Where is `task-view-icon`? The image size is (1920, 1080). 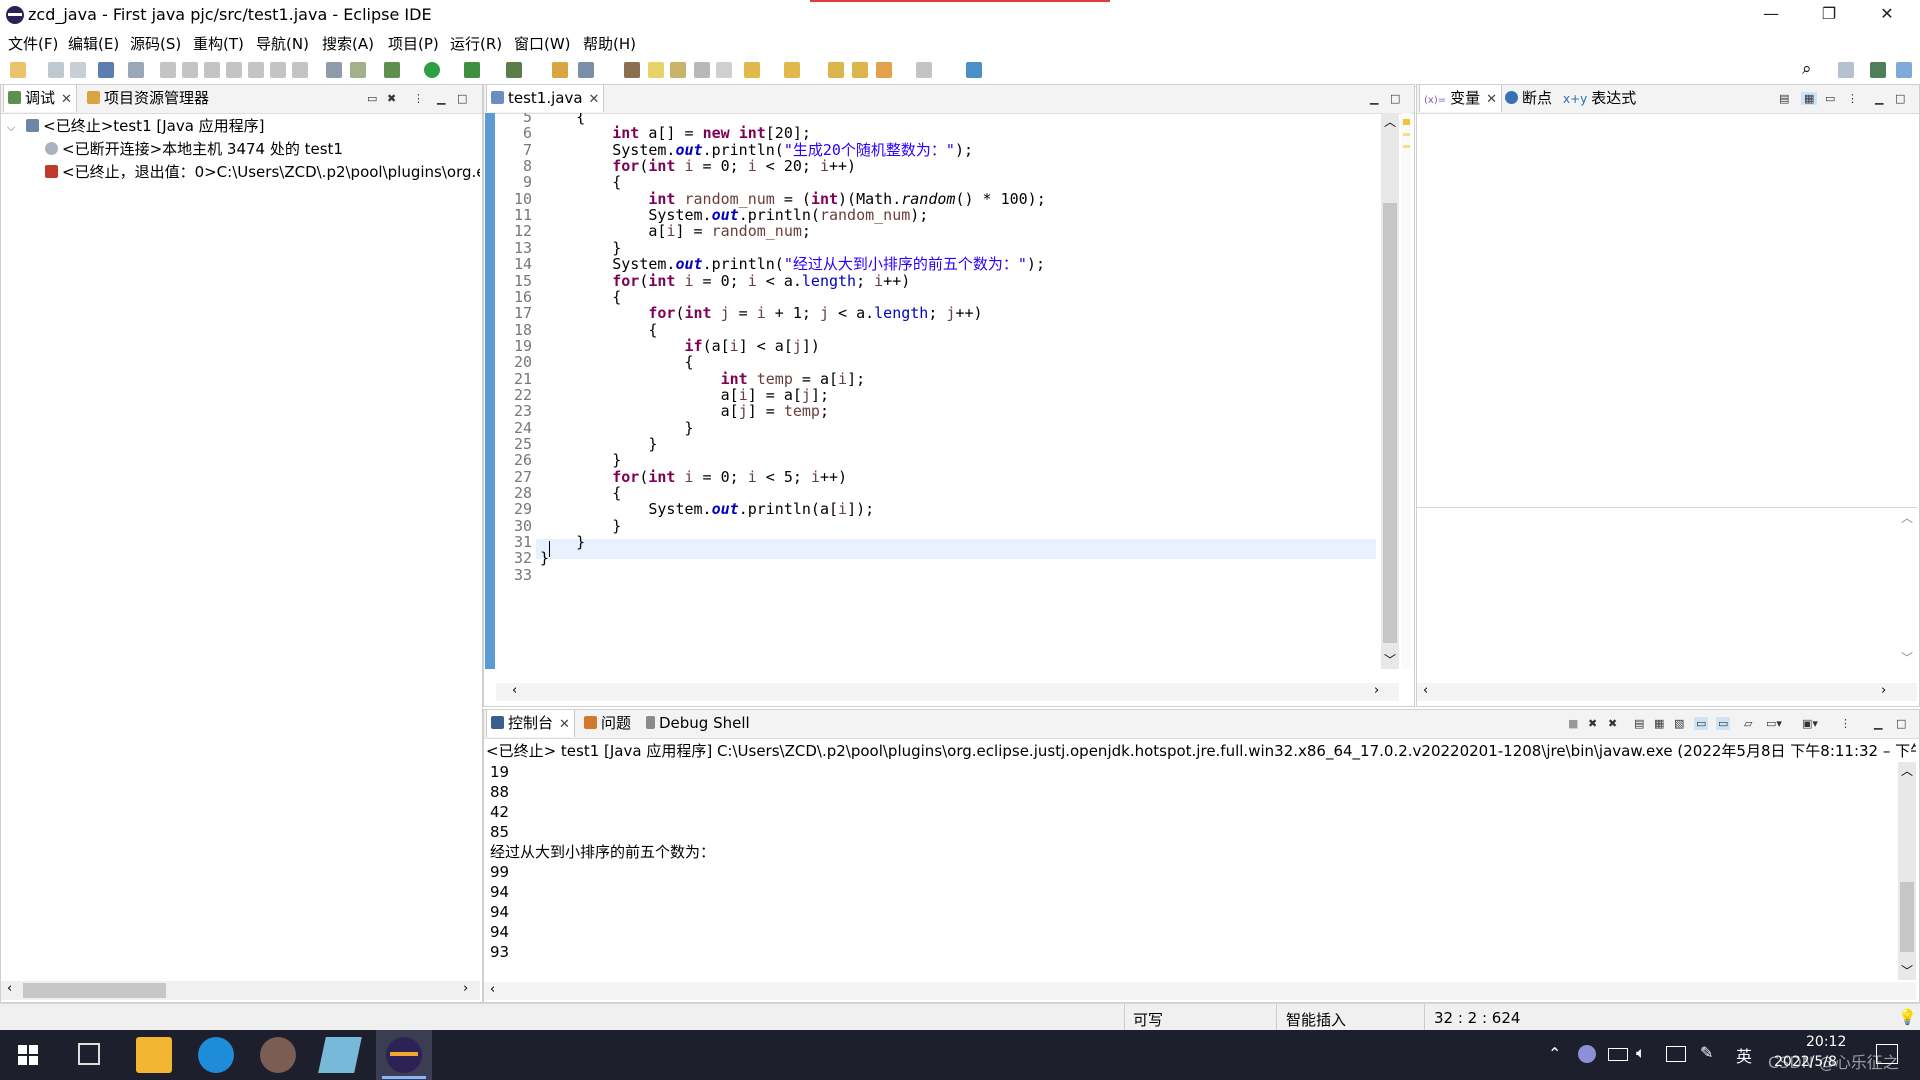
task-view-icon is located at coordinates (89, 1054).